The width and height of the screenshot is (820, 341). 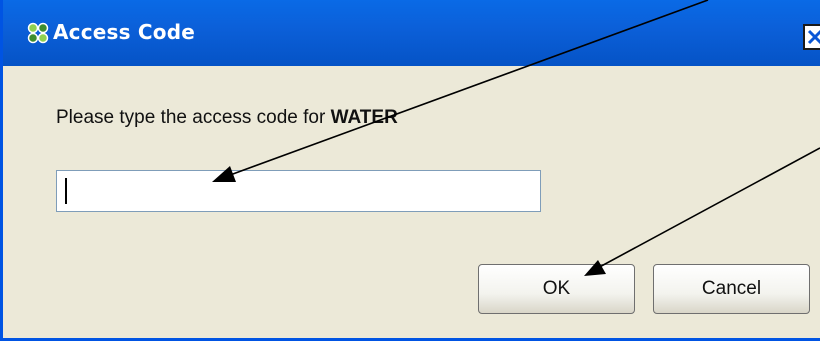 What do you see at coordinates (556, 289) in the screenshot?
I see `ok-button: OK` at bounding box center [556, 289].